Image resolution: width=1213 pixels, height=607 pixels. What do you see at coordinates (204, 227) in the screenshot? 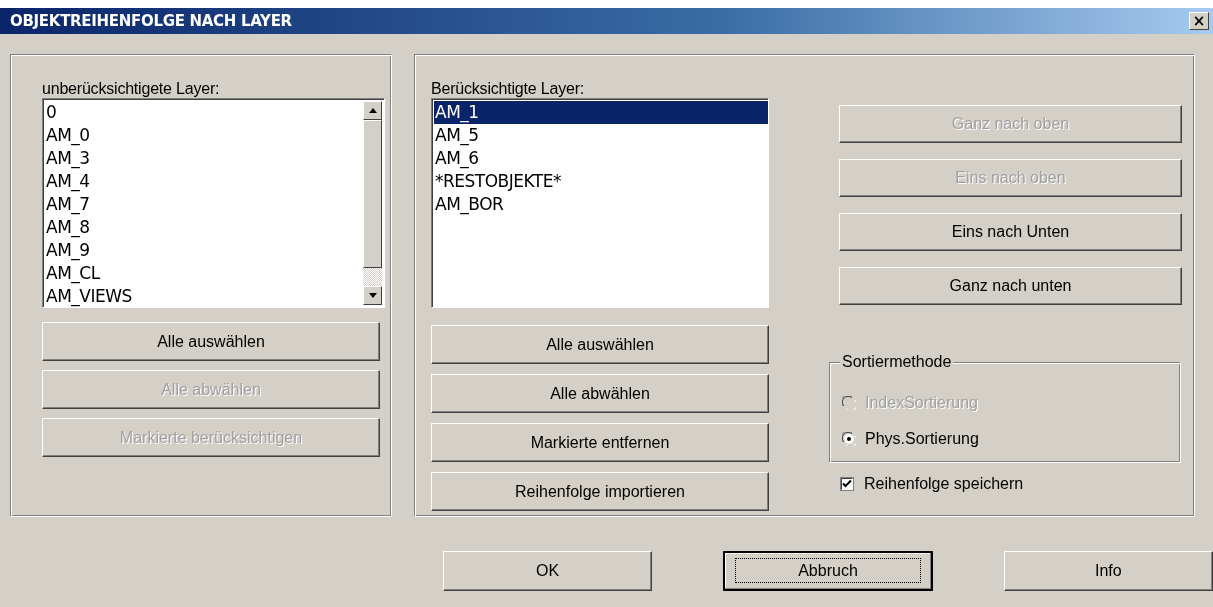
I see `list-item: AM_8` at bounding box center [204, 227].